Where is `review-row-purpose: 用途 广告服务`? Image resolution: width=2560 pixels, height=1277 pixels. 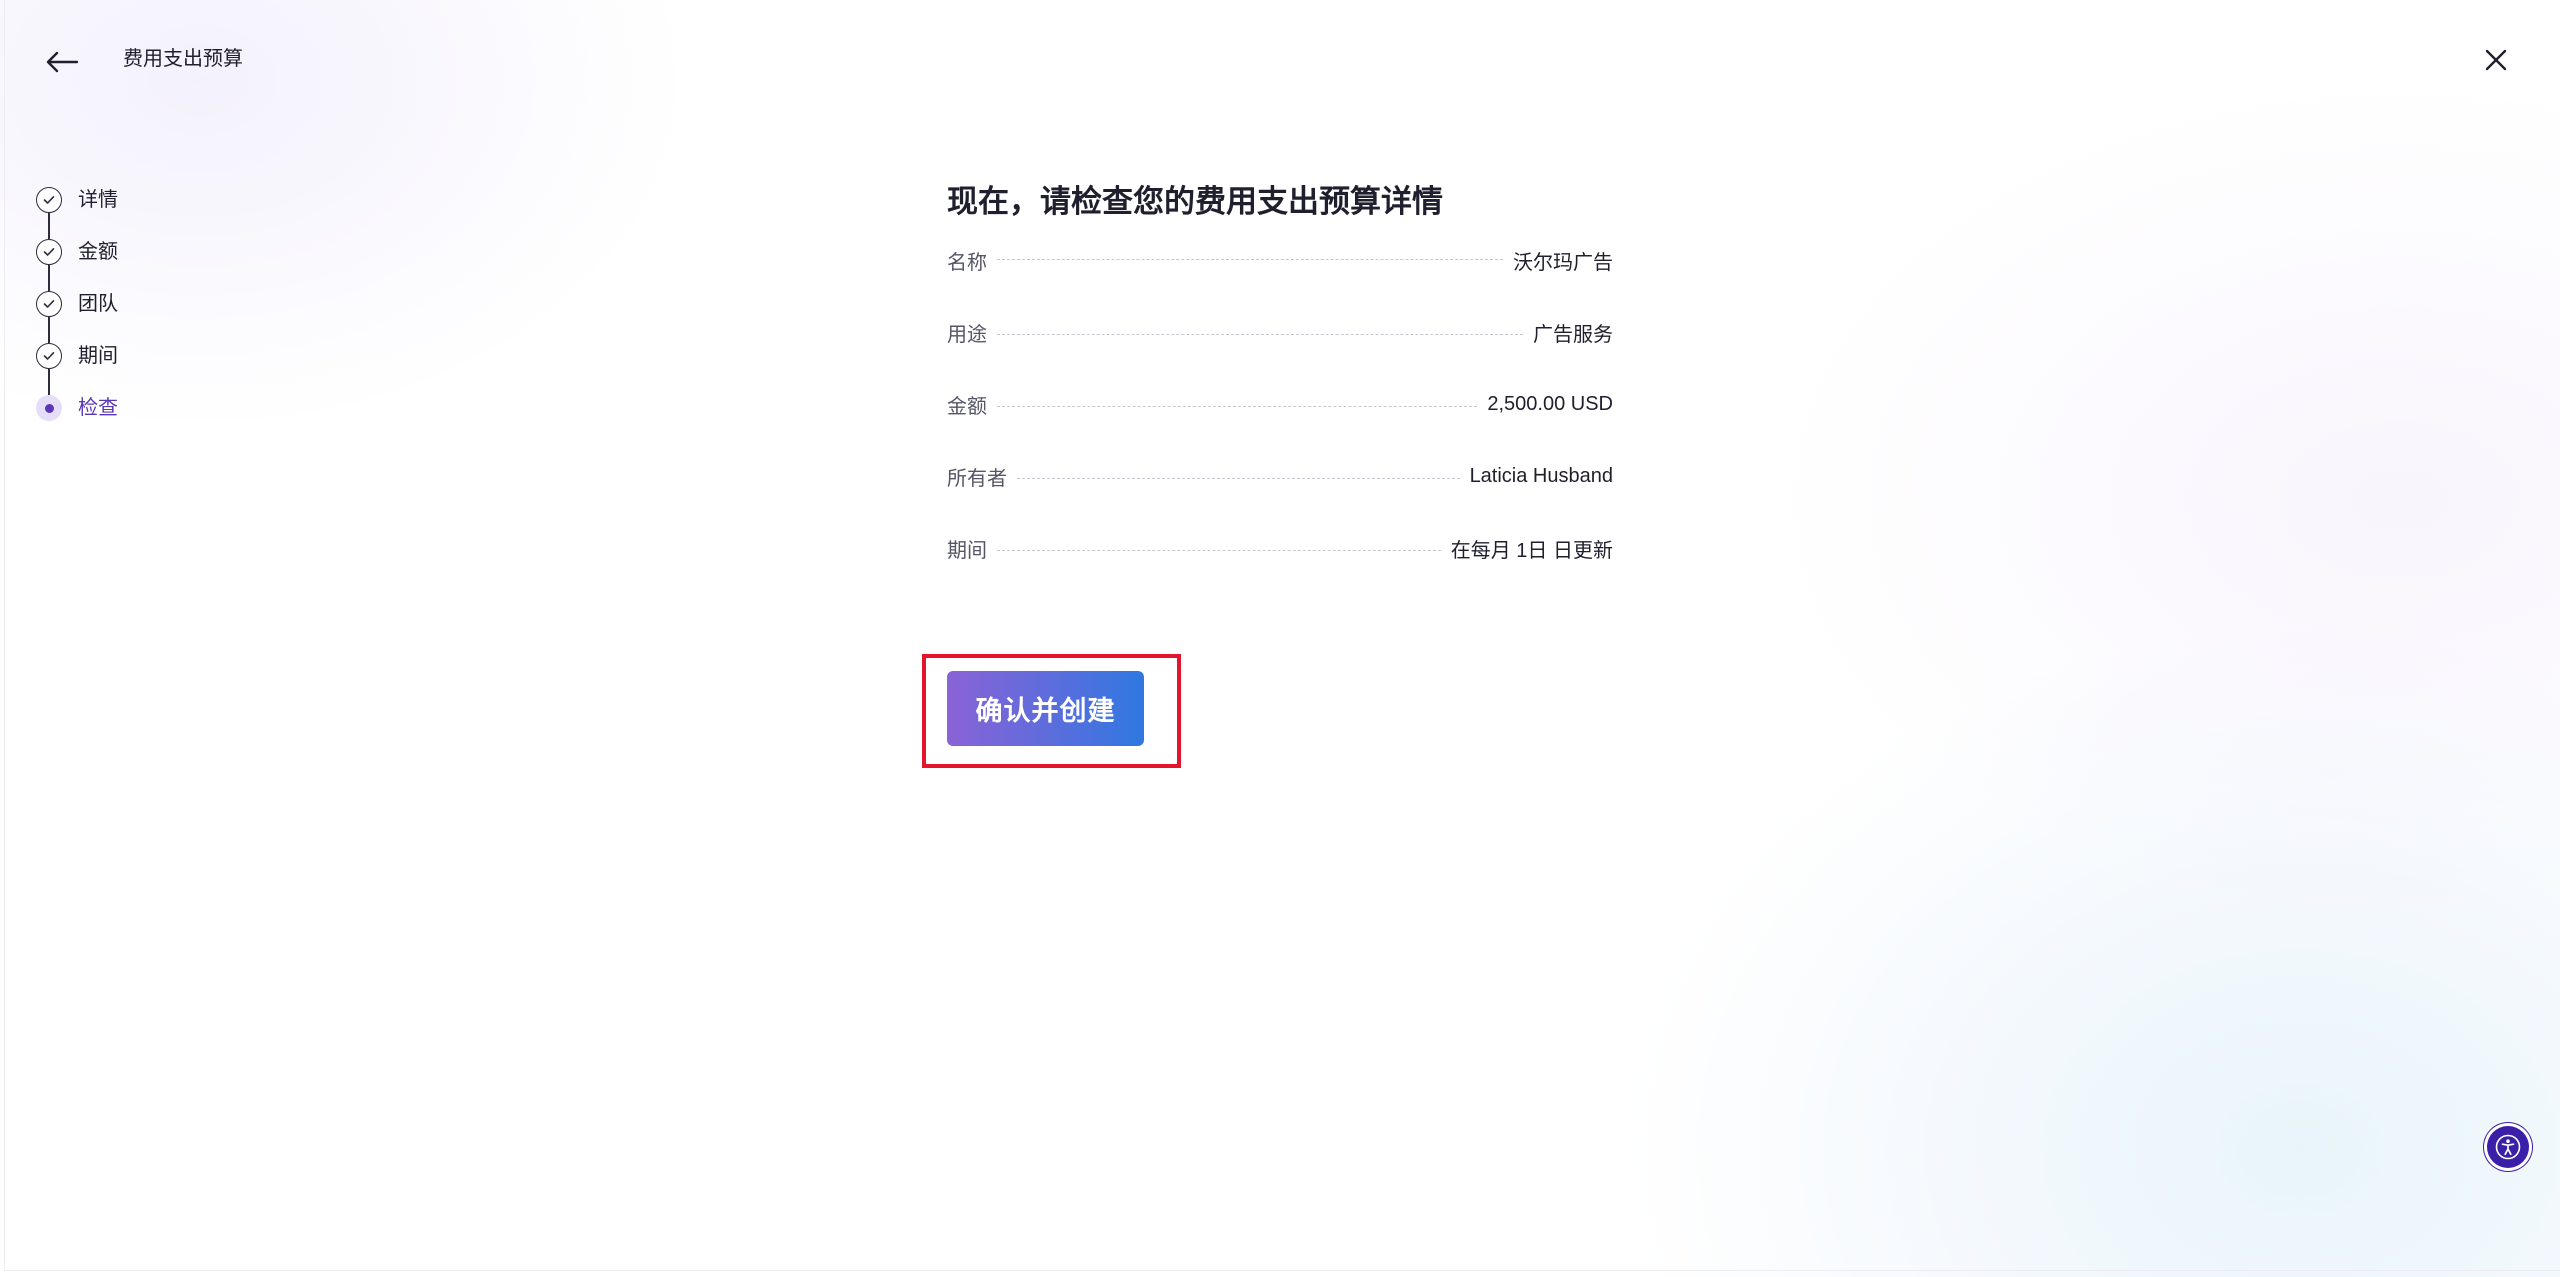 review-row-purpose: 用途 广告服务 is located at coordinates (1280, 332).